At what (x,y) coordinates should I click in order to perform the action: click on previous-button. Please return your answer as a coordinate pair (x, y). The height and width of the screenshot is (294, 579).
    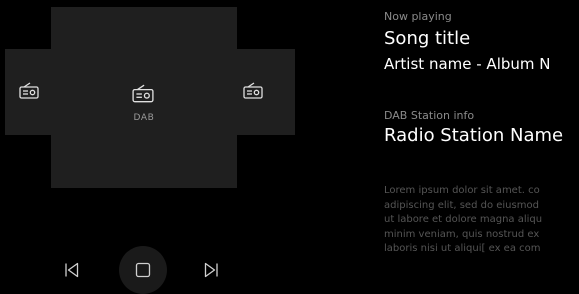
    Looking at the image, I should click on (72, 270).